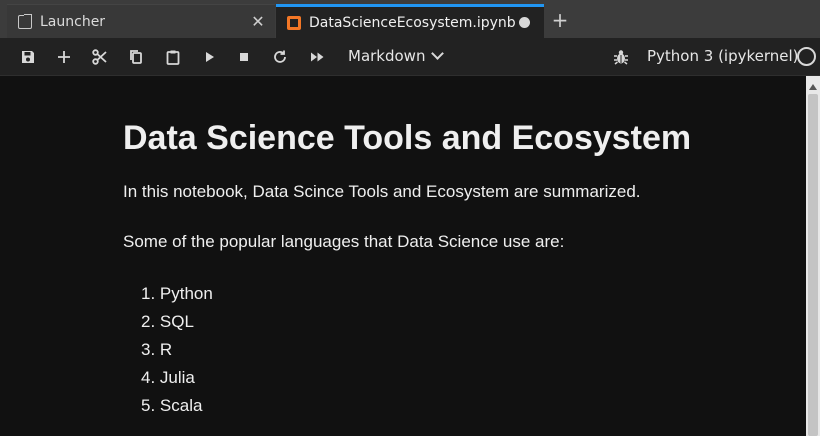  I want to click on paste-icon, so click(173, 57).